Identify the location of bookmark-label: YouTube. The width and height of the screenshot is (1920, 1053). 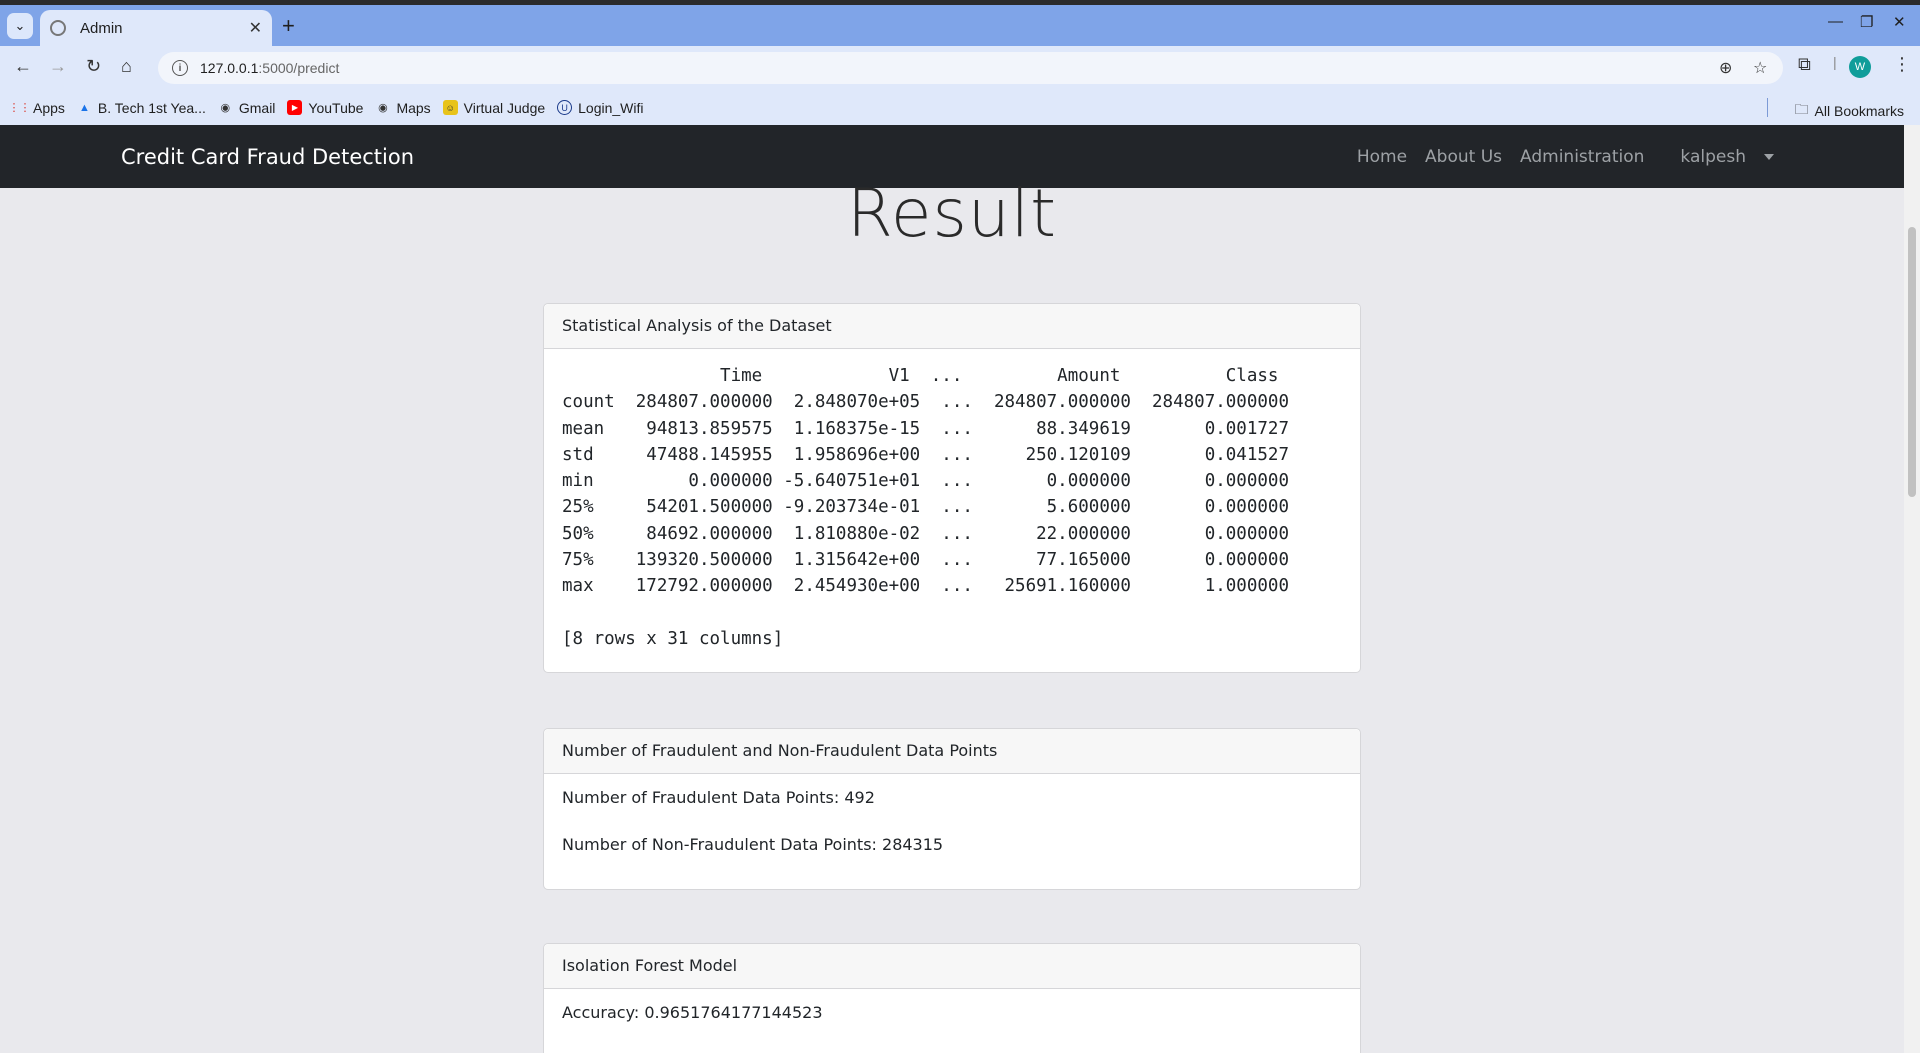
(336, 107).